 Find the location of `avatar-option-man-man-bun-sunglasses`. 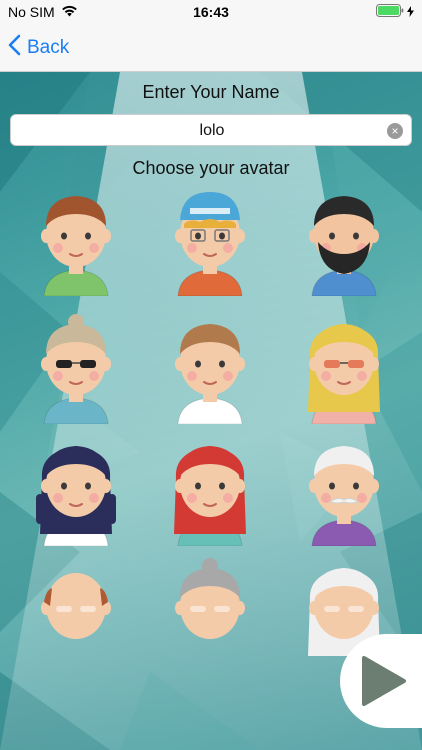

avatar-option-man-man-bun-sunglasses is located at coordinates (76, 368).